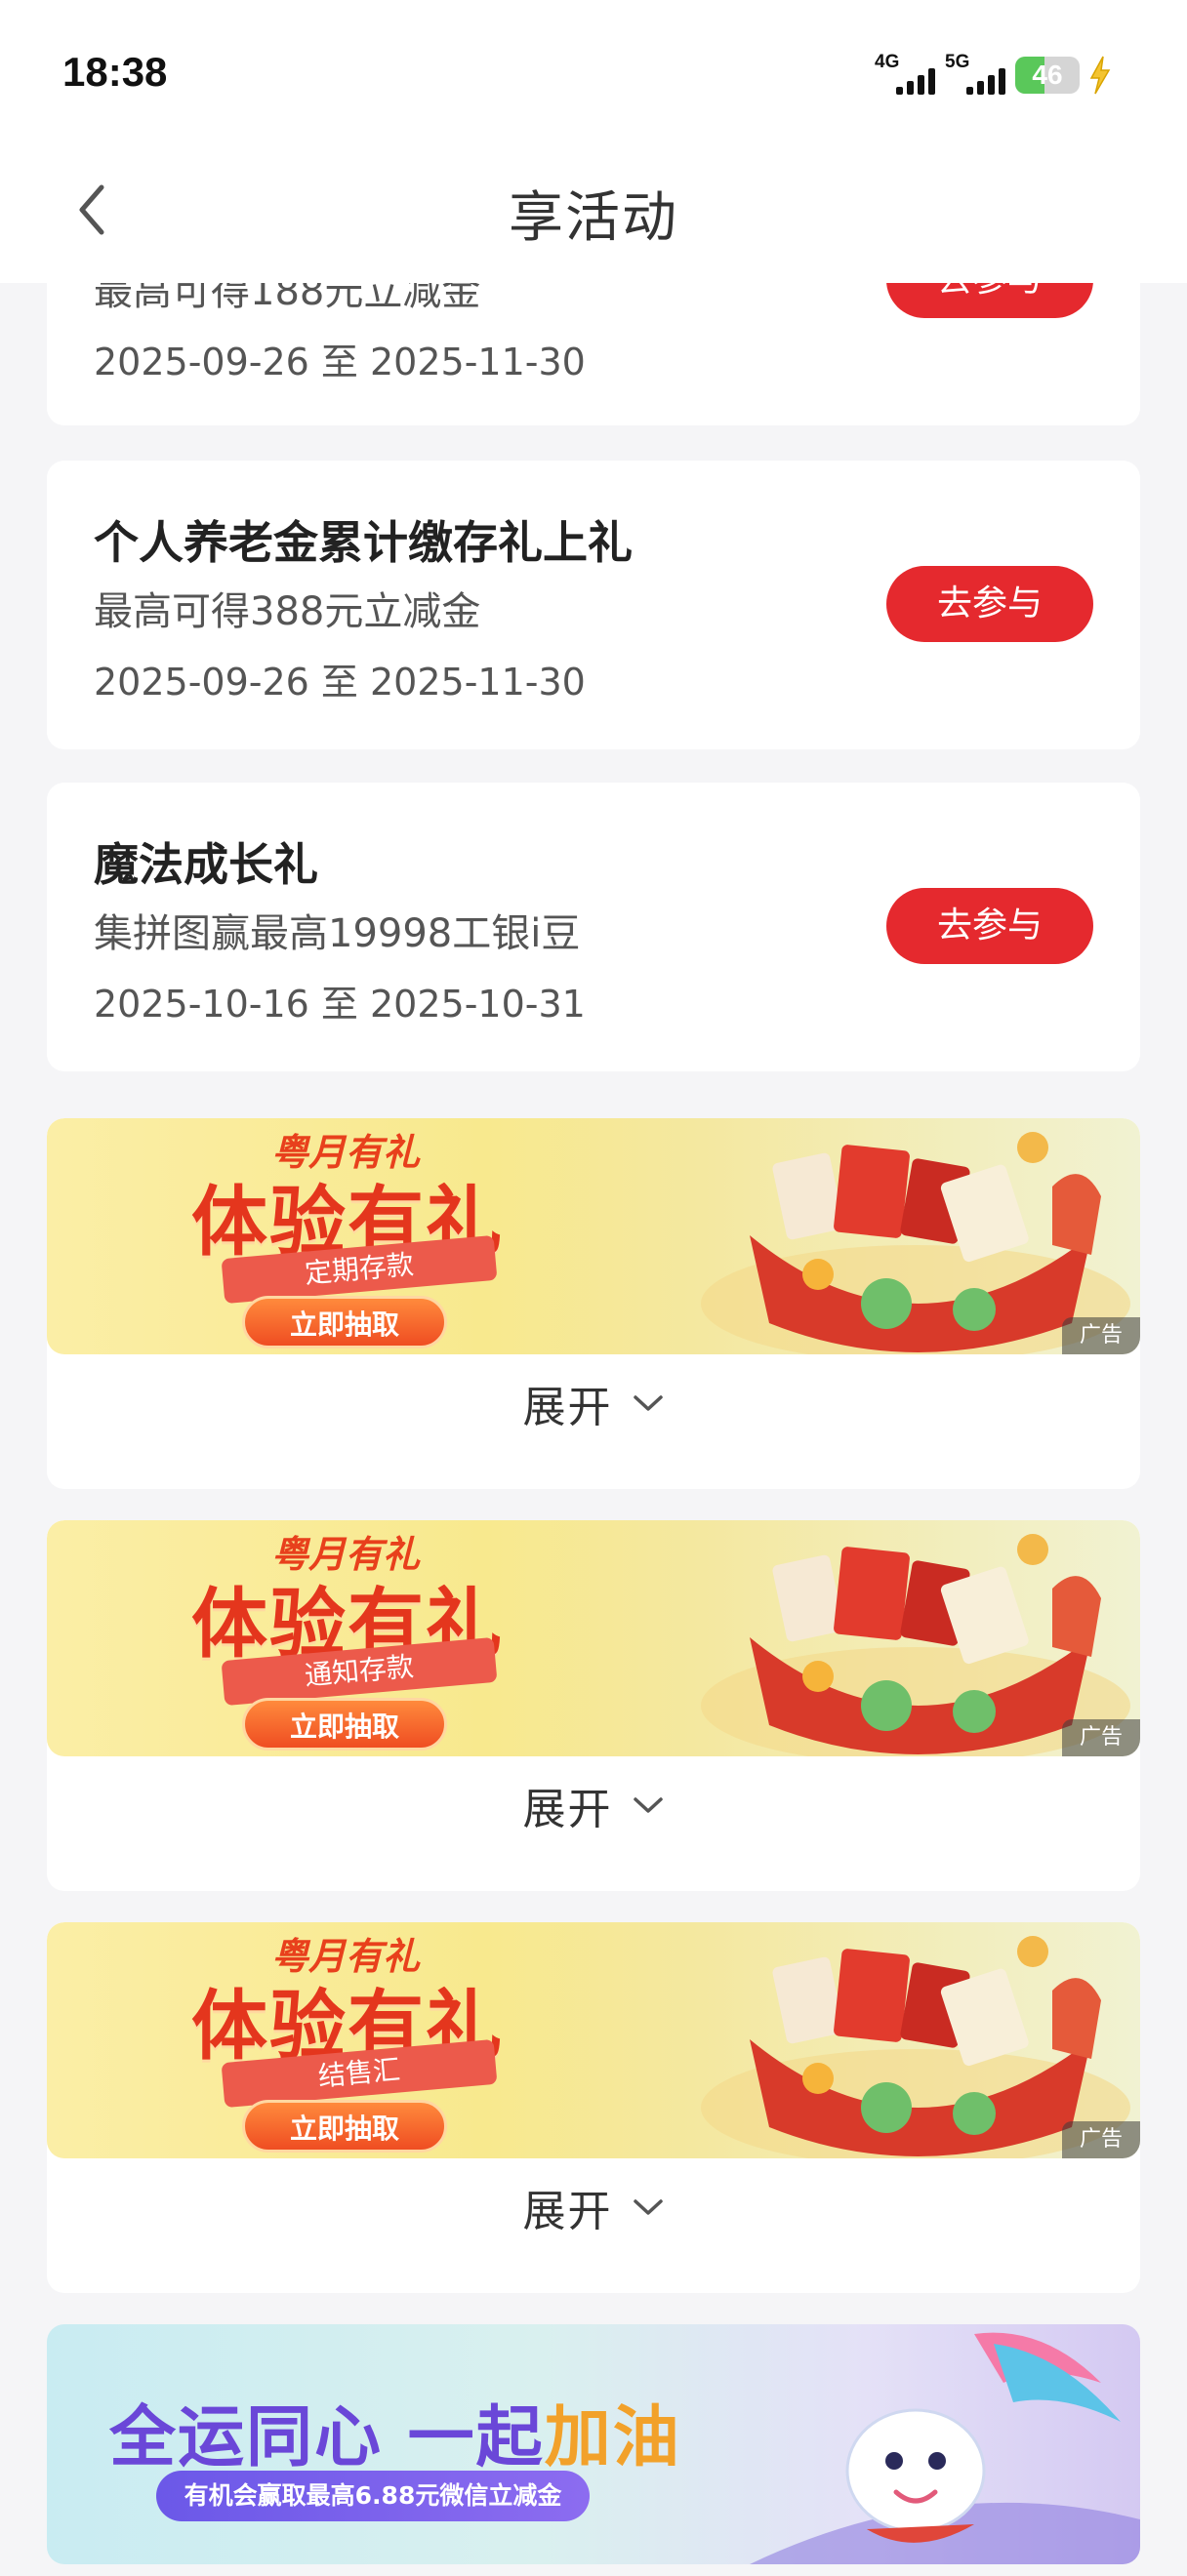 This screenshot has width=1187, height=2576. What do you see at coordinates (115, 72) in the screenshot?
I see `status-time: 18:38` at bounding box center [115, 72].